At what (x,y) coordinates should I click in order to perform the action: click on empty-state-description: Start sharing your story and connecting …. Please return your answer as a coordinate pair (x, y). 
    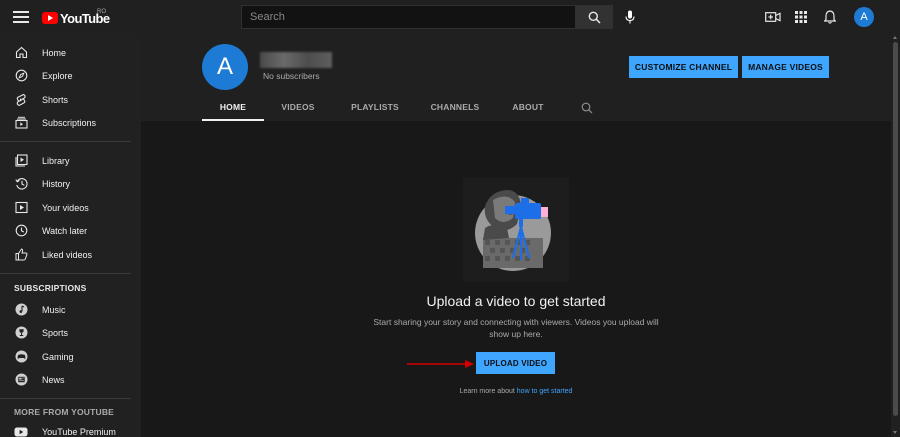
    Looking at the image, I should click on (516, 328).